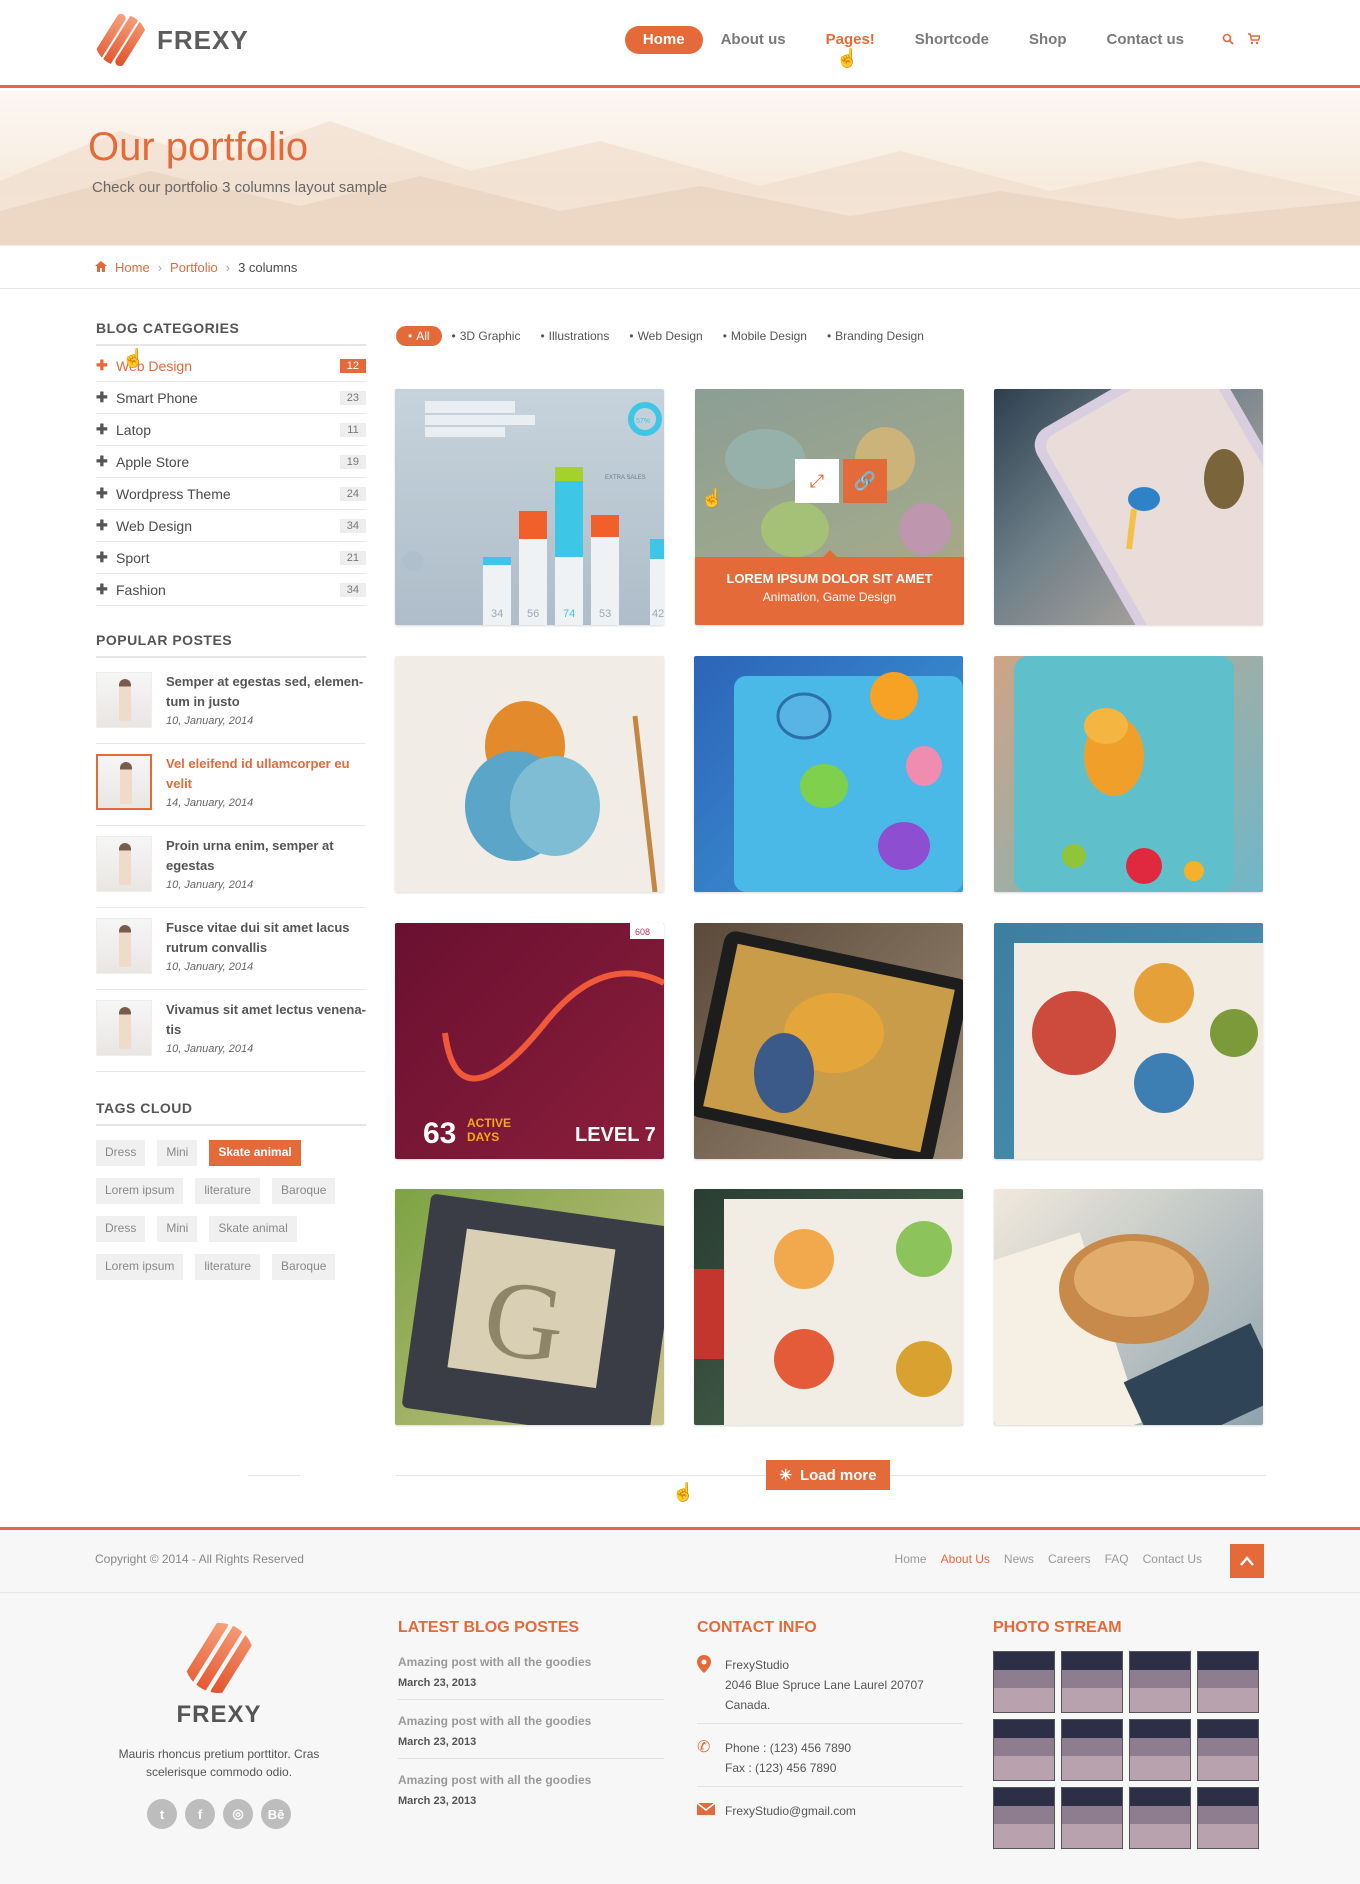 This screenshot has height=1884, width=1360. I want to click on category-item: ✚ Smart Phone 23, so click(231, 398).